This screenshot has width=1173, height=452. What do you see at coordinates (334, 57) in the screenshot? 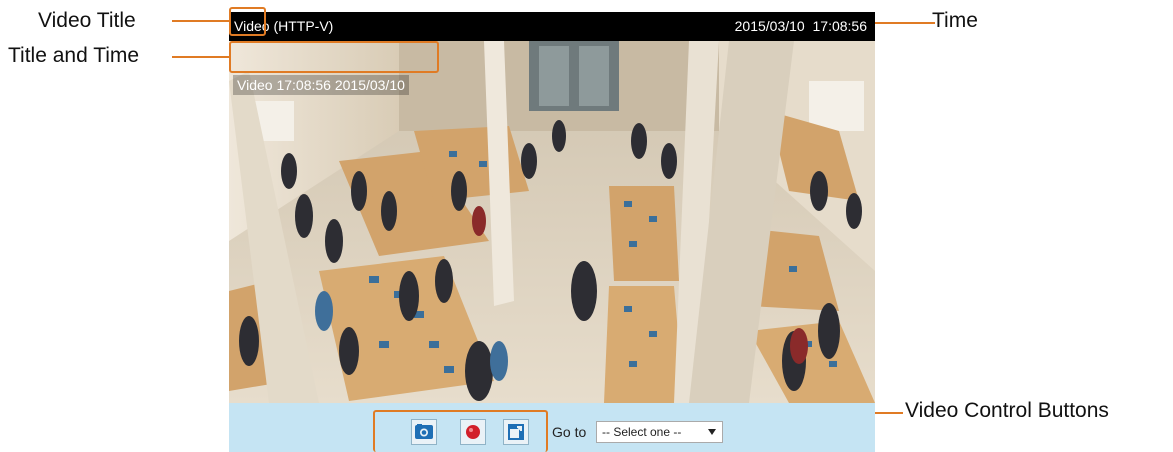
I see `highlight-title-and-time` at bounding box center [334, 57].